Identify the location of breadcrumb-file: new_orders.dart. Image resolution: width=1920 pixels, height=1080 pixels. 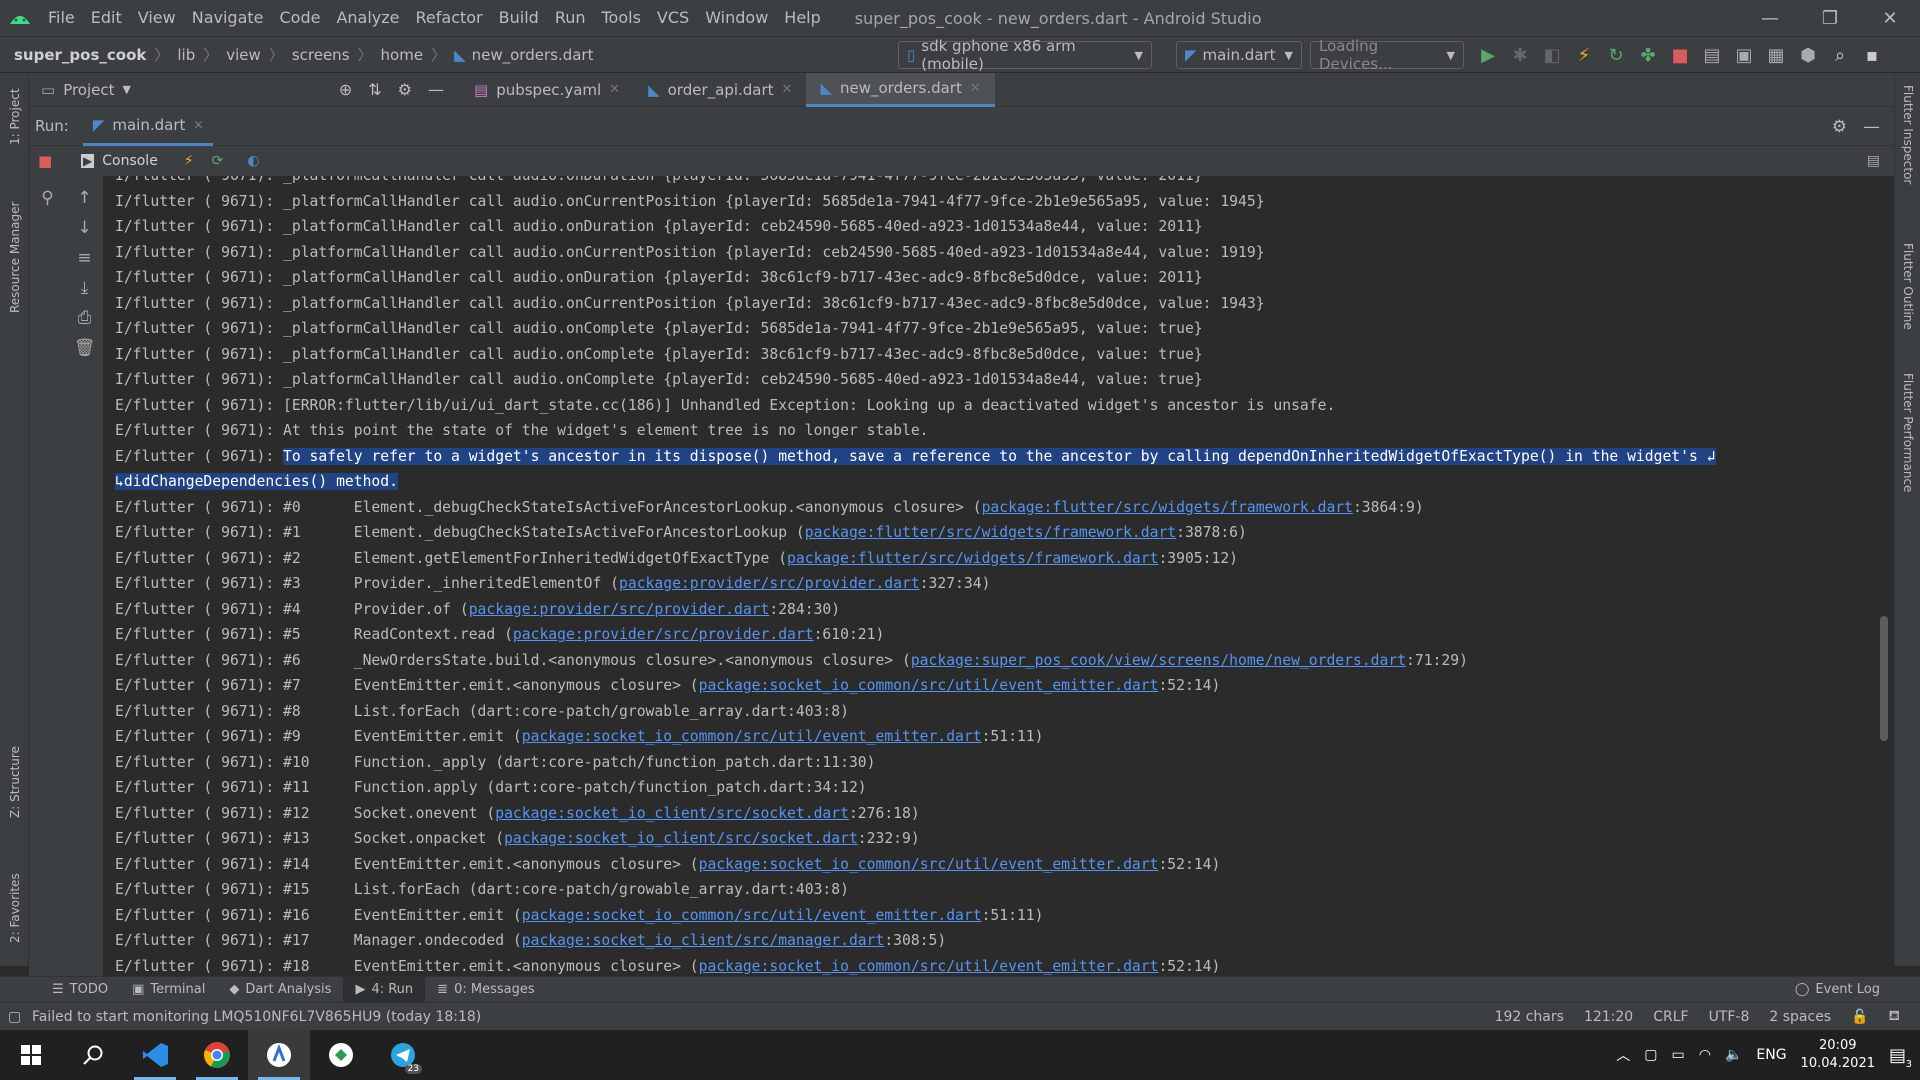
(533, 55).